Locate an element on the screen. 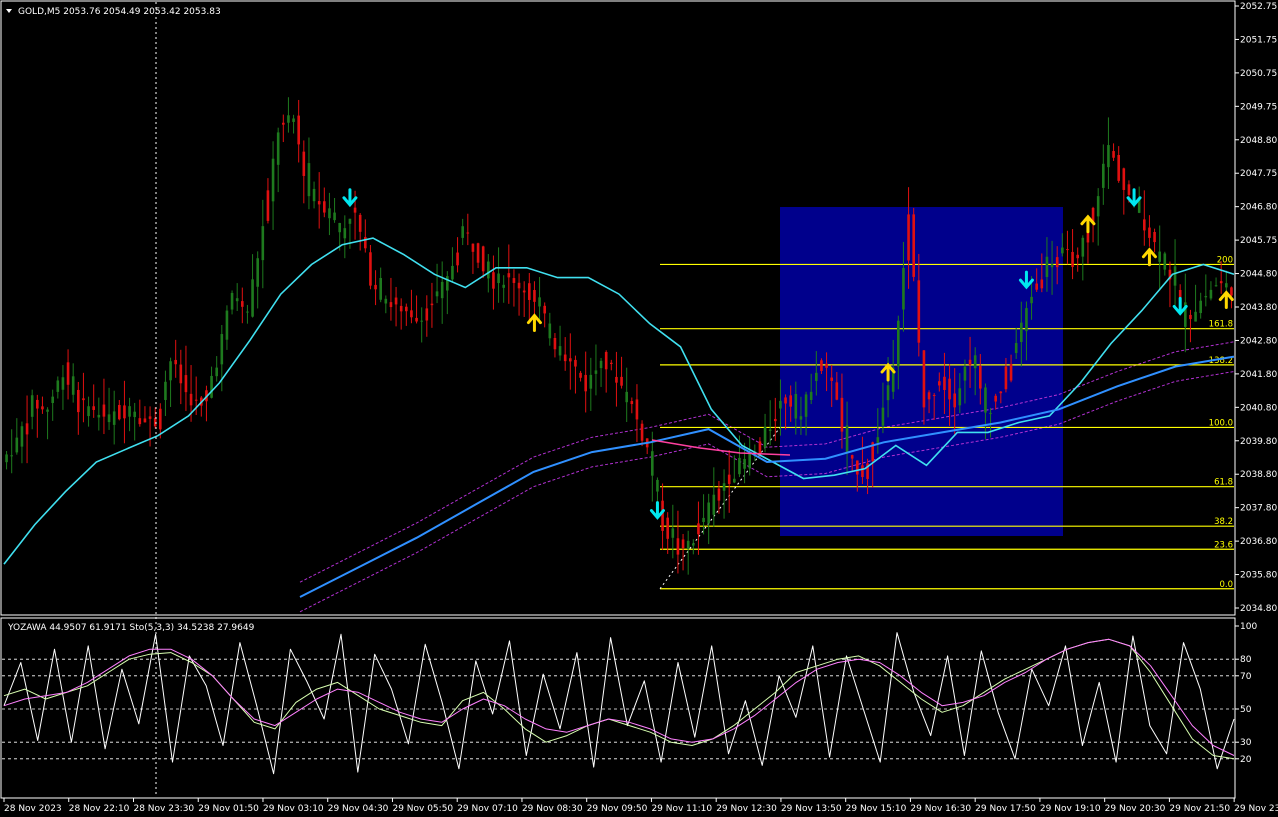 This screenshot has width=1278, height=817. time-tick-label: 29 Nov 11:10 is located at coordinates (681, 809).